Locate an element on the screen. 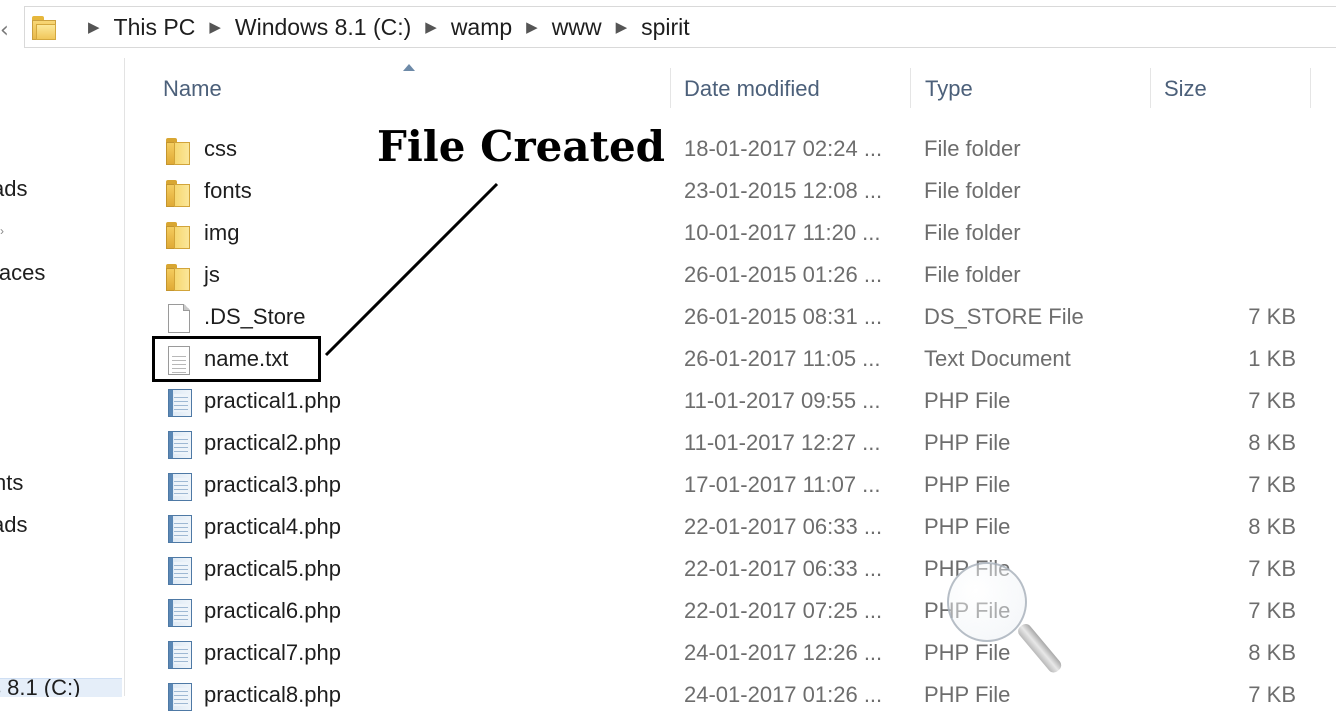 This screenshot has width=1336, height=716. file-row: js 26-01-2015 01:26 ... File folder is located at coordinates (735, 275).